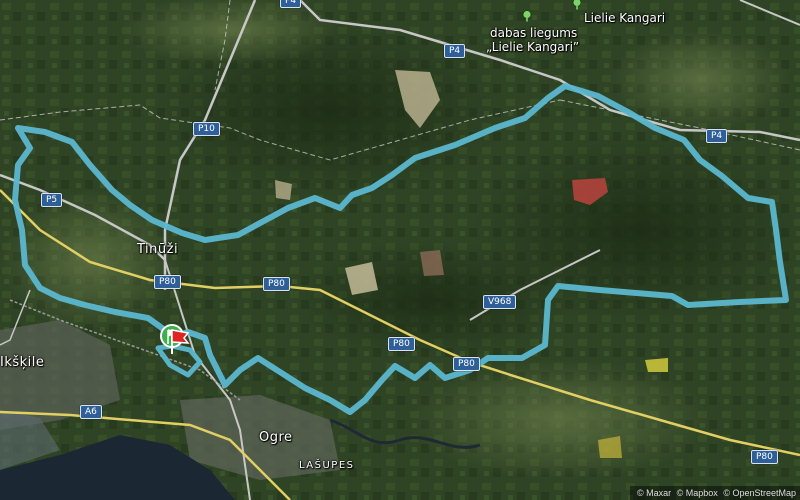  Describe the element at coordinates (656, 365) in the screenshot. I see `yellow-field` at that location.